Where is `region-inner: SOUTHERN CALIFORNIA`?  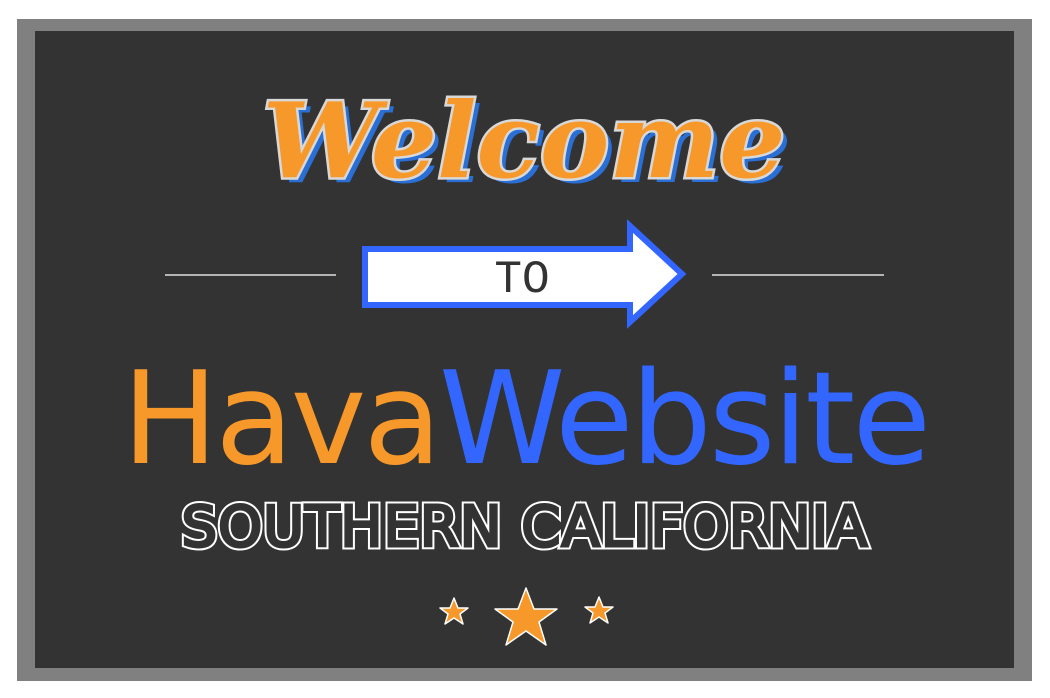 region-inner: SOUTHERN CALIFORNIA is located at coordinates (525, 527).